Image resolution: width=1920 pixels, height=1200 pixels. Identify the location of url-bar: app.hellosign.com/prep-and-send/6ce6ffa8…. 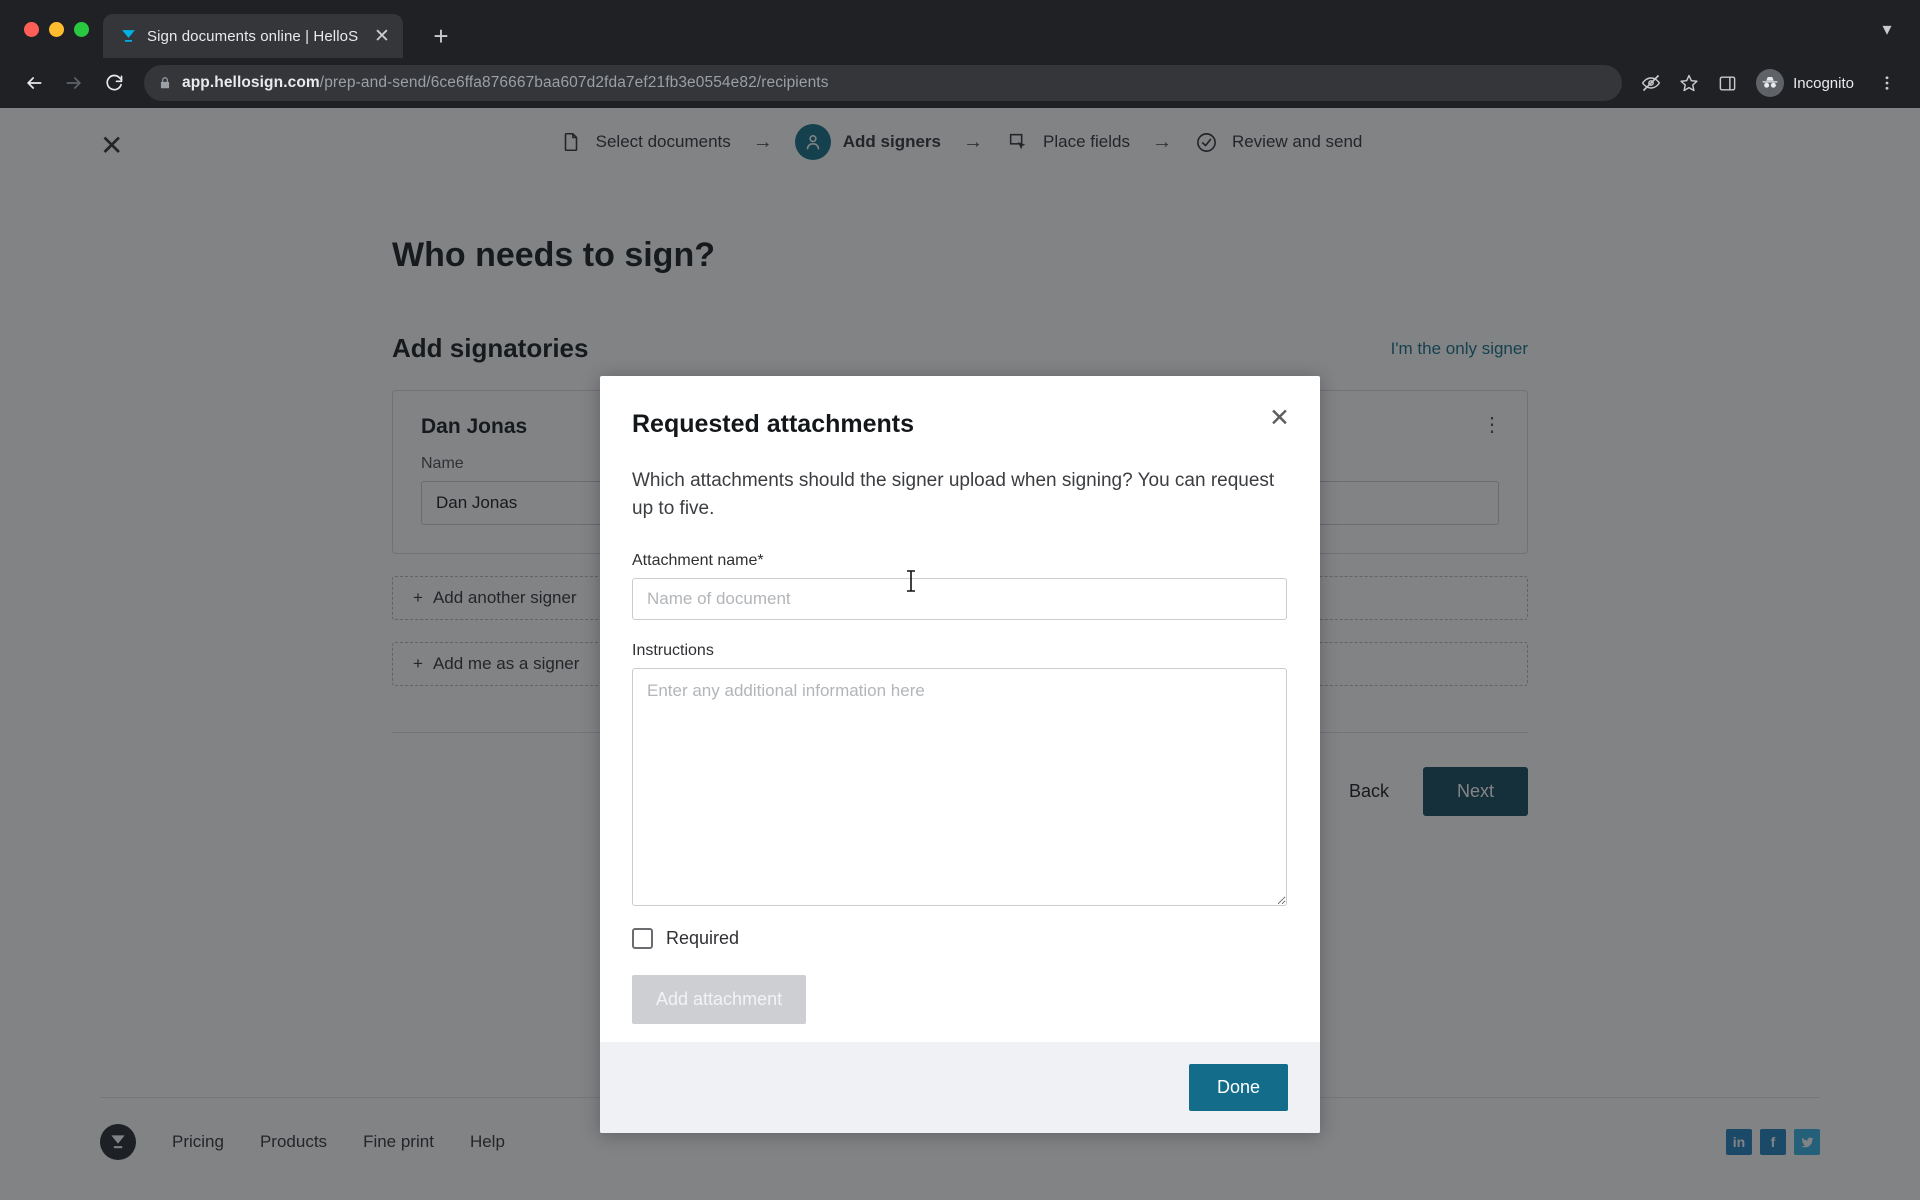
(883, 83).